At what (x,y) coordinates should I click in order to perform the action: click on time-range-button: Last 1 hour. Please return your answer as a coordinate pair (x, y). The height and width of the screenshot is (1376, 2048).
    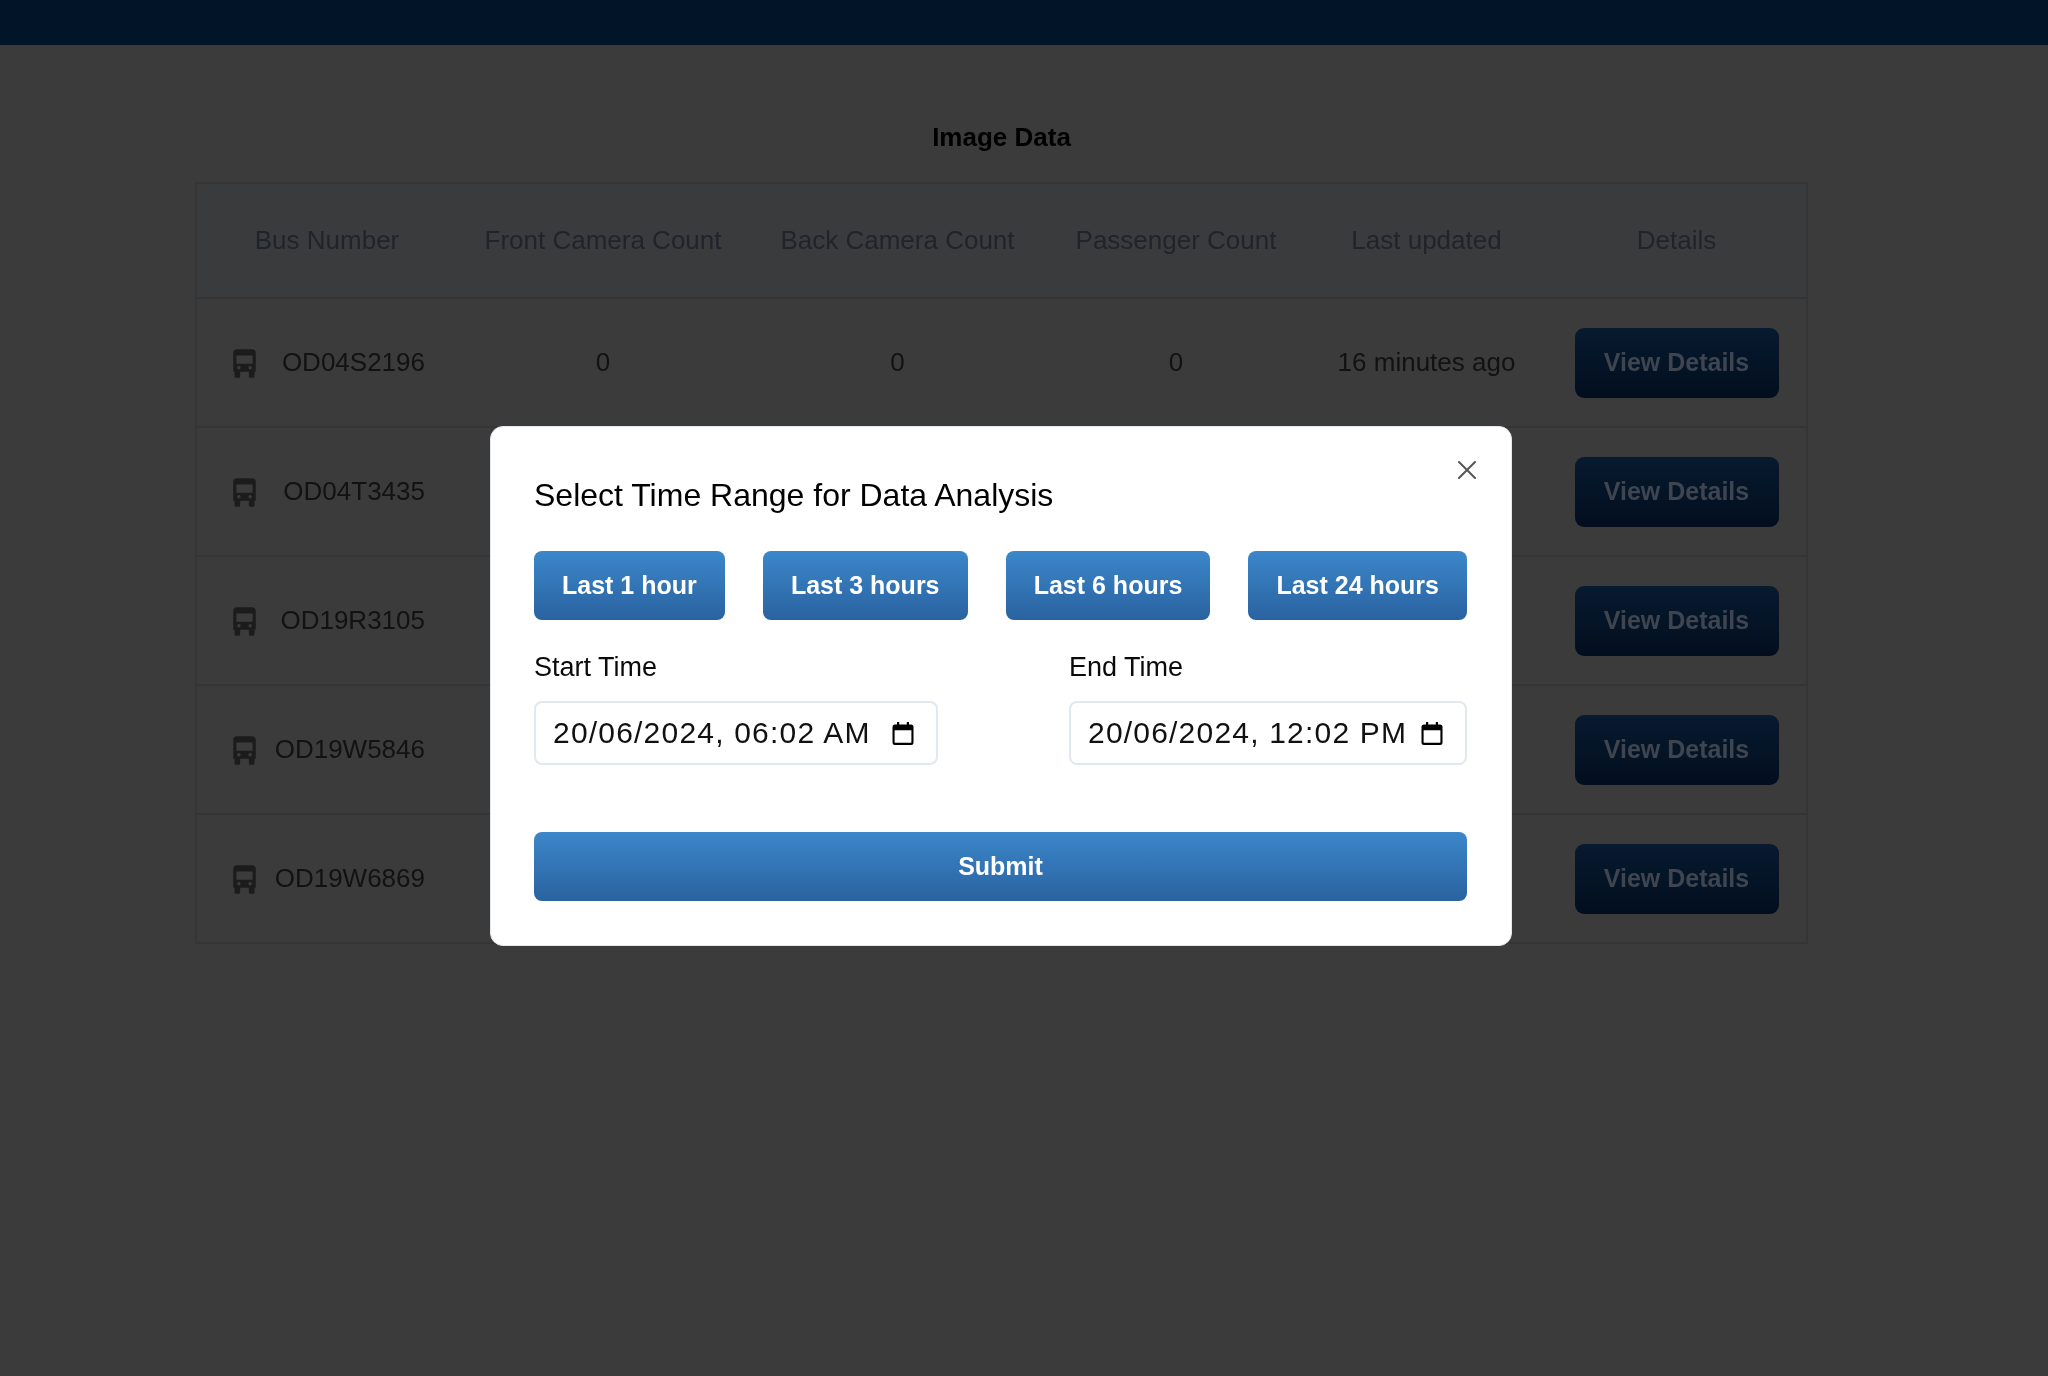
    Looking at the image, I should click on (629, 585).